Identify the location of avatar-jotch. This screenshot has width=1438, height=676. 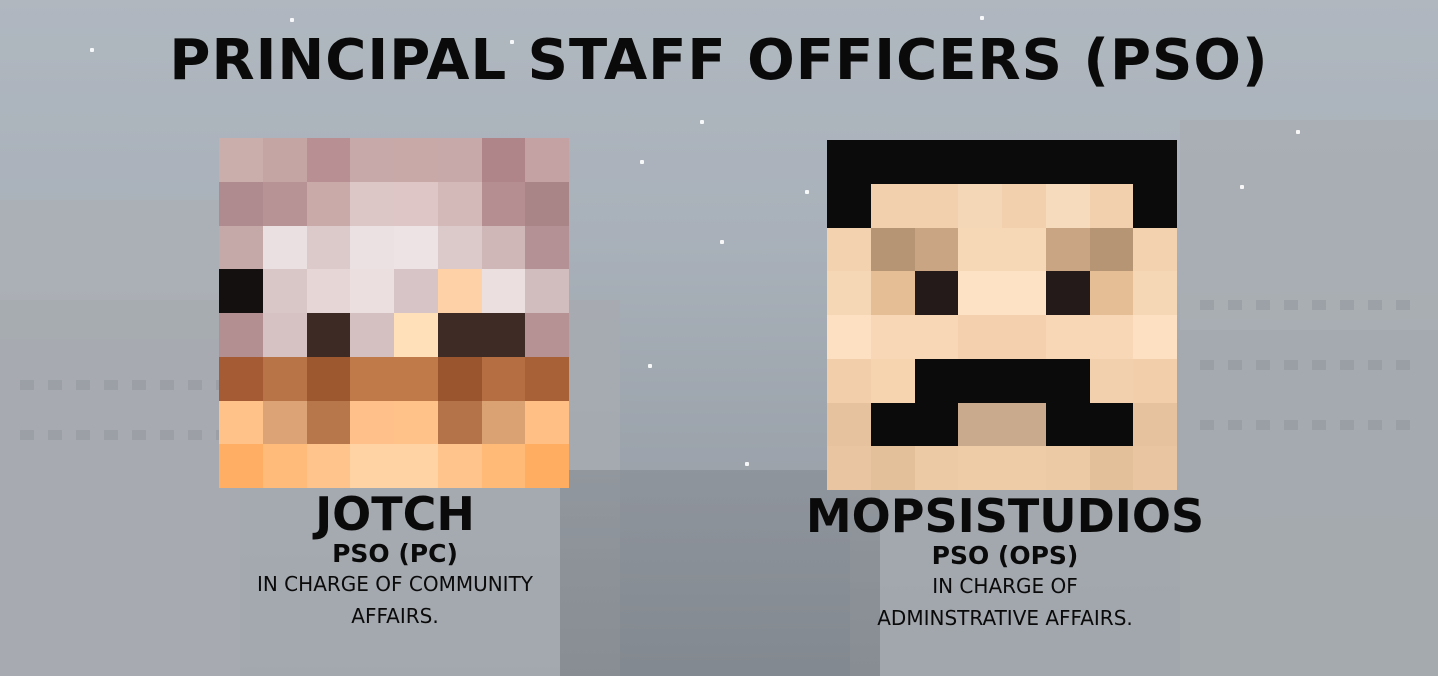
(394, 313).